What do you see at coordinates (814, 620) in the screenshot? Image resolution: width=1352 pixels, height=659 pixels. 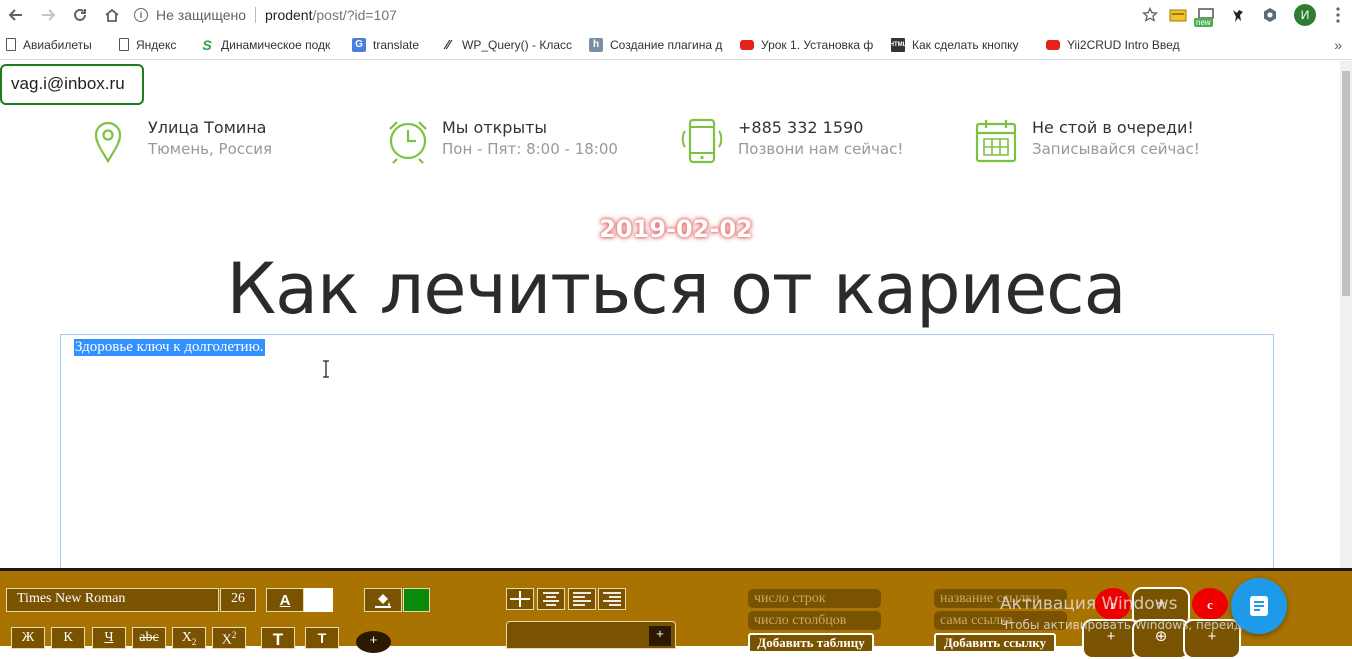 I see `table-cols-input: число столбцов` at bounding box center [814, 620].